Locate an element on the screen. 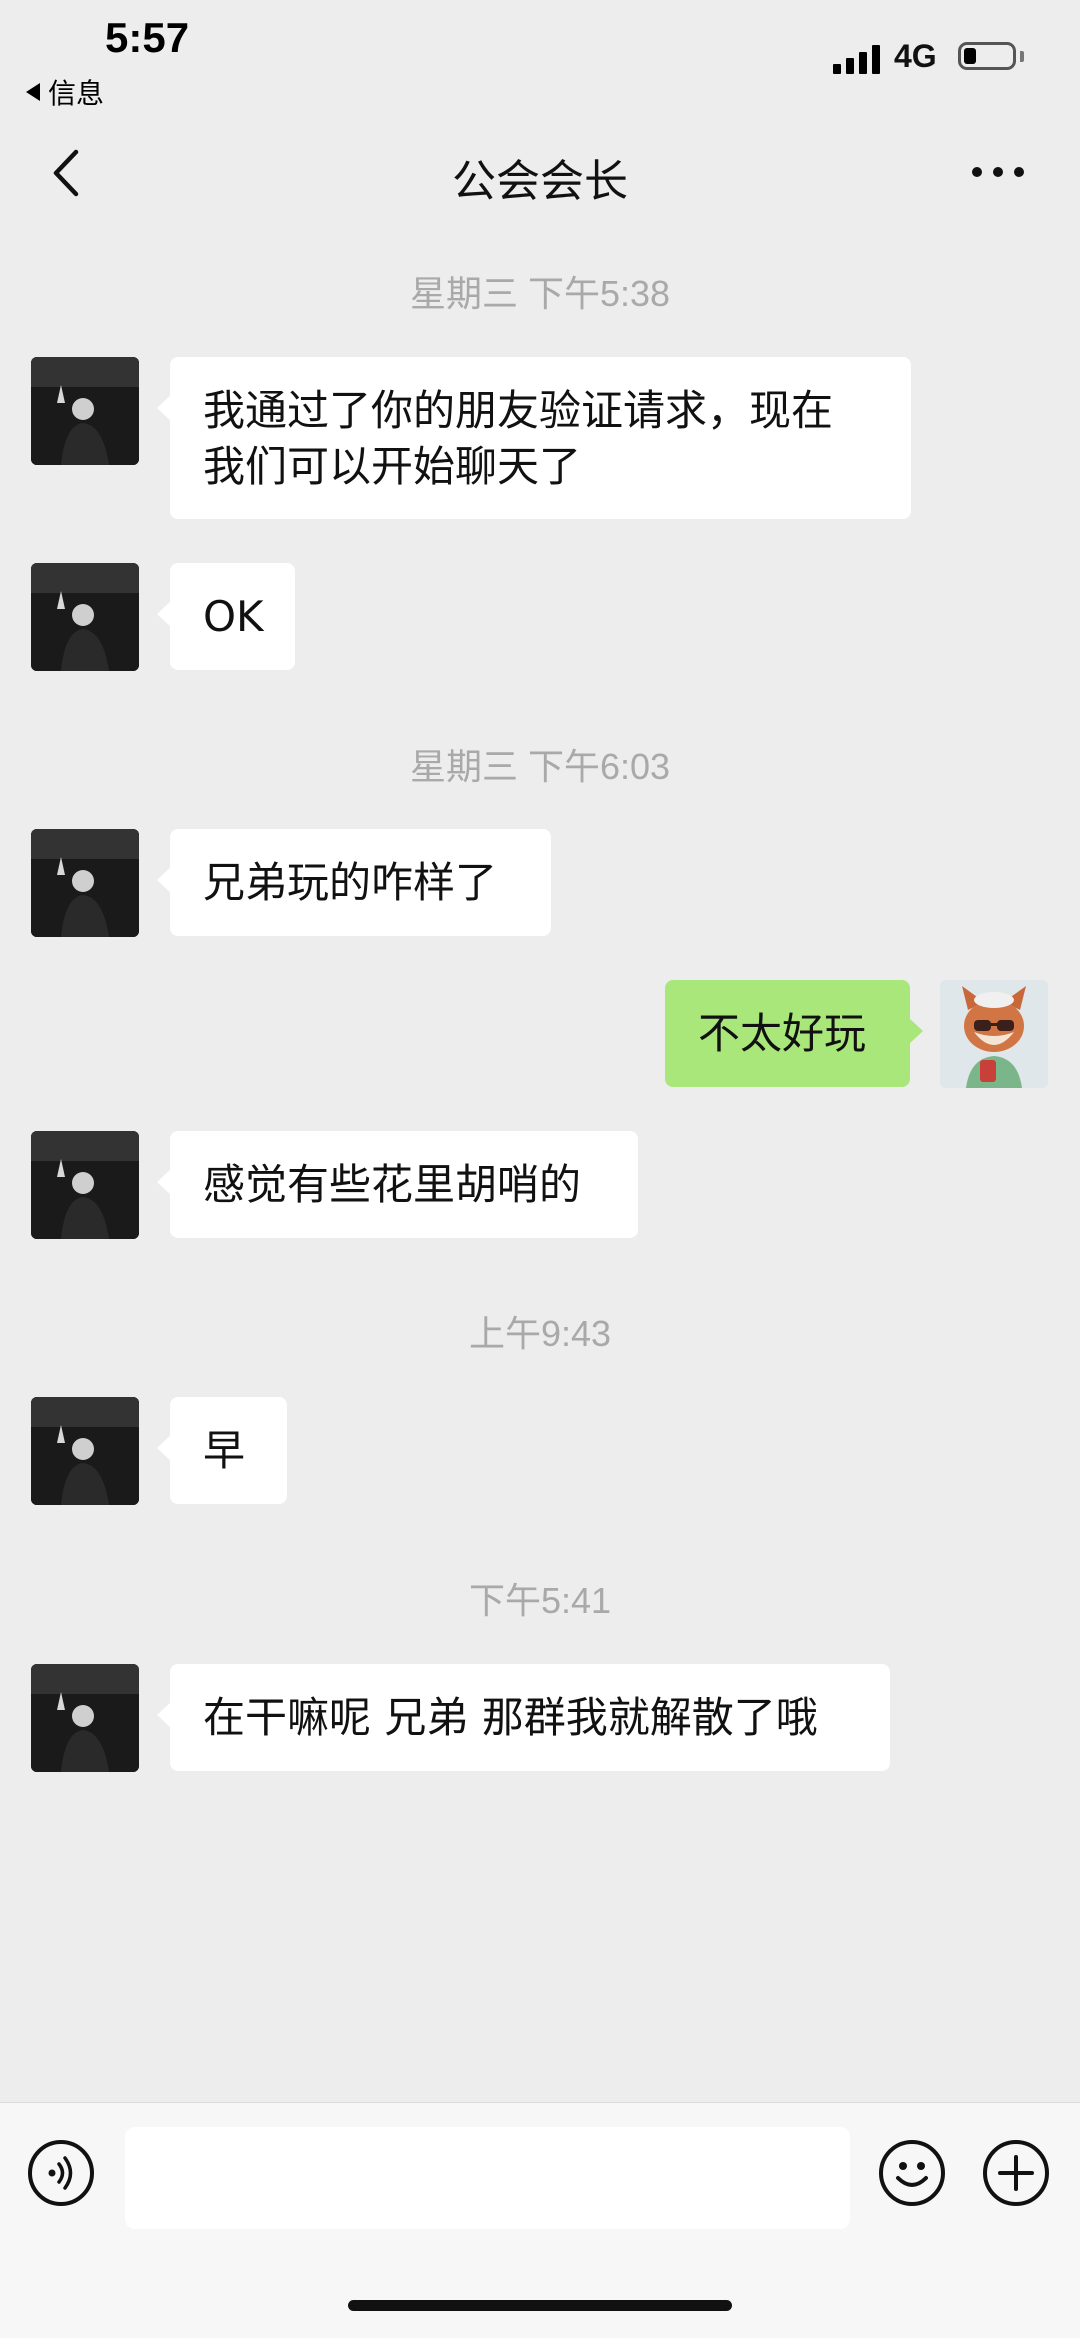 This screenshot has width=1080, height=2338. message-text-line: 不太好玩 is located at coordinates (782, 1033).